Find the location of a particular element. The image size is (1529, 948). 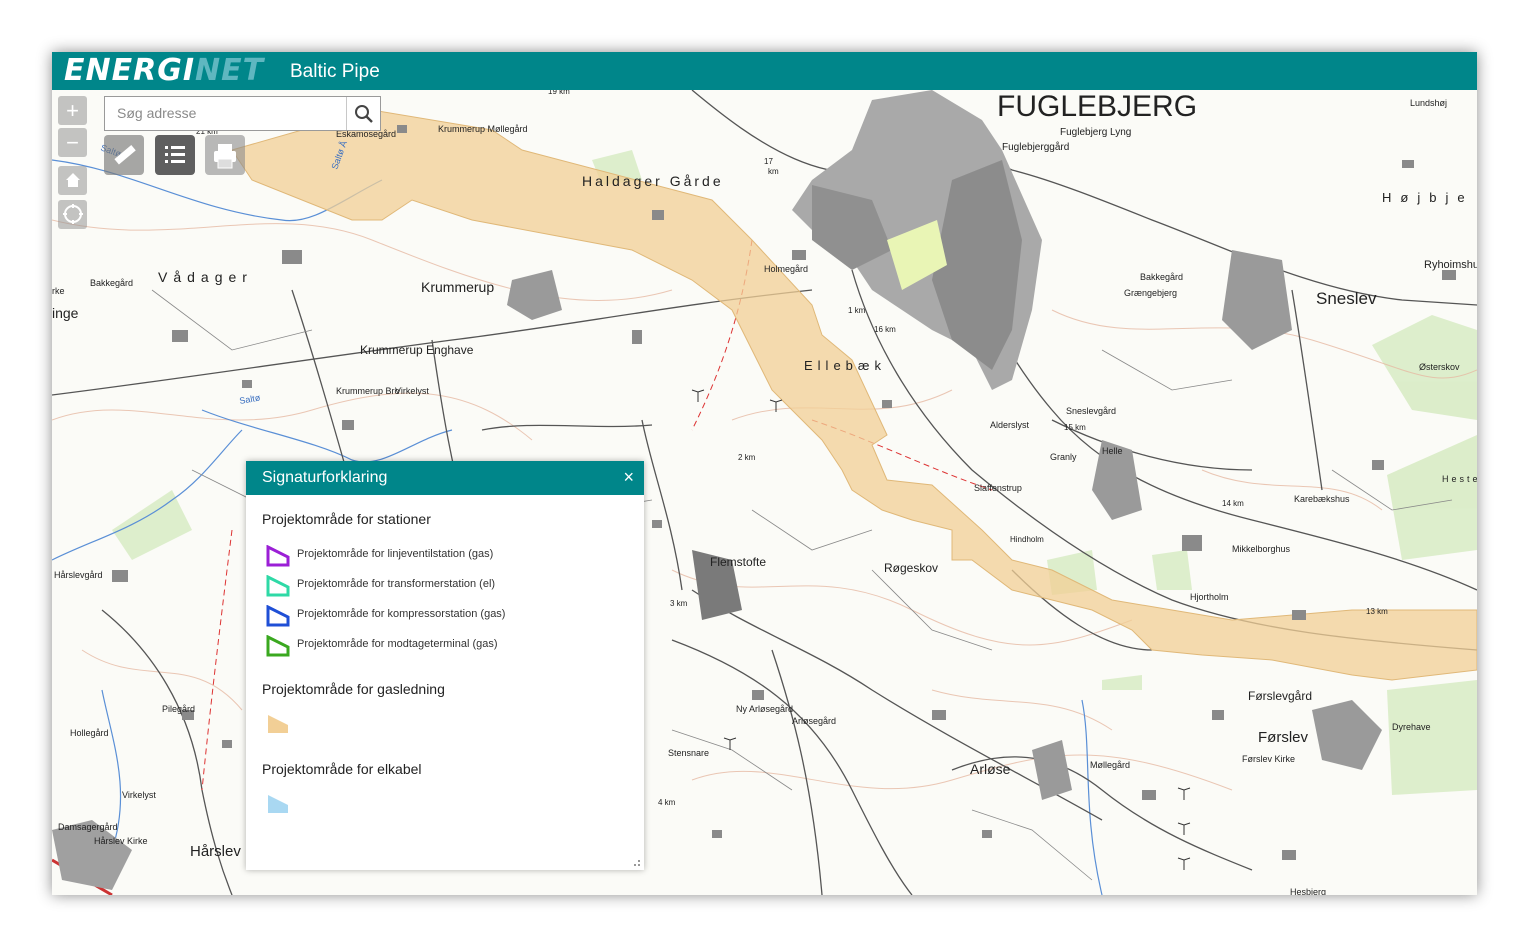

search-box is located at coordinates (242, 113).